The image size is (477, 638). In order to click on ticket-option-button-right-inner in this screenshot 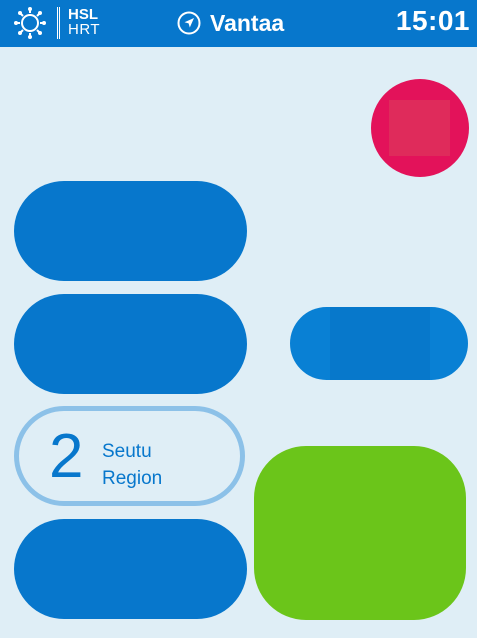, I will do `click(380, 343)`.